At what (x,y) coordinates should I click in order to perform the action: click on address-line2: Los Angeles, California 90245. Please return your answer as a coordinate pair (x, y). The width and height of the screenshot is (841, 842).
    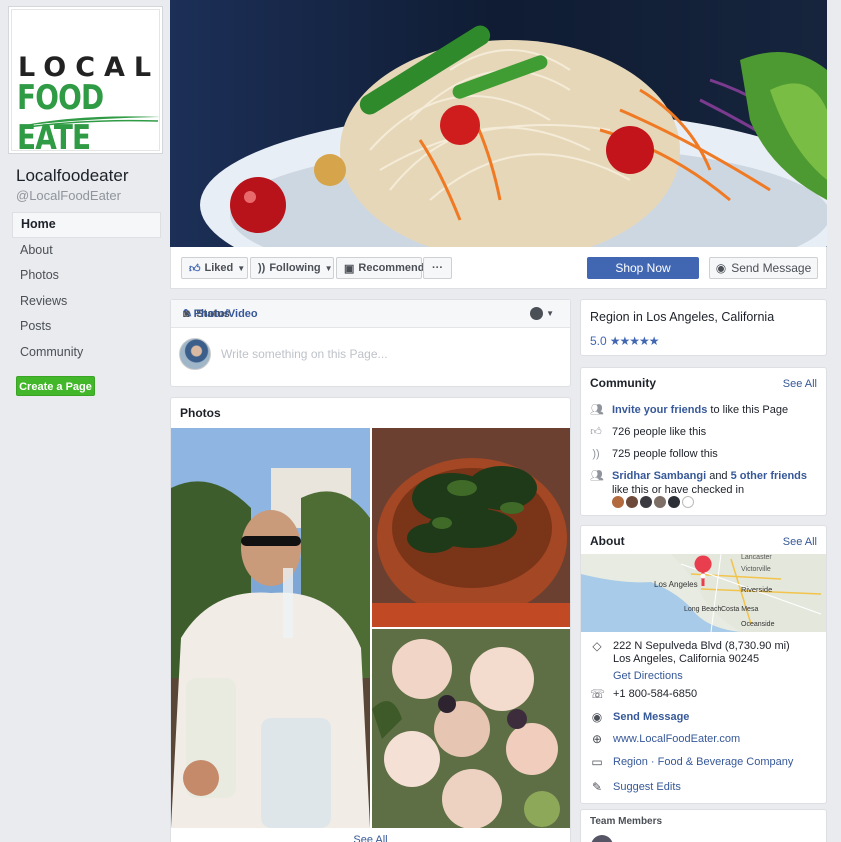
    Looking at the image, I should click on (686, 659).